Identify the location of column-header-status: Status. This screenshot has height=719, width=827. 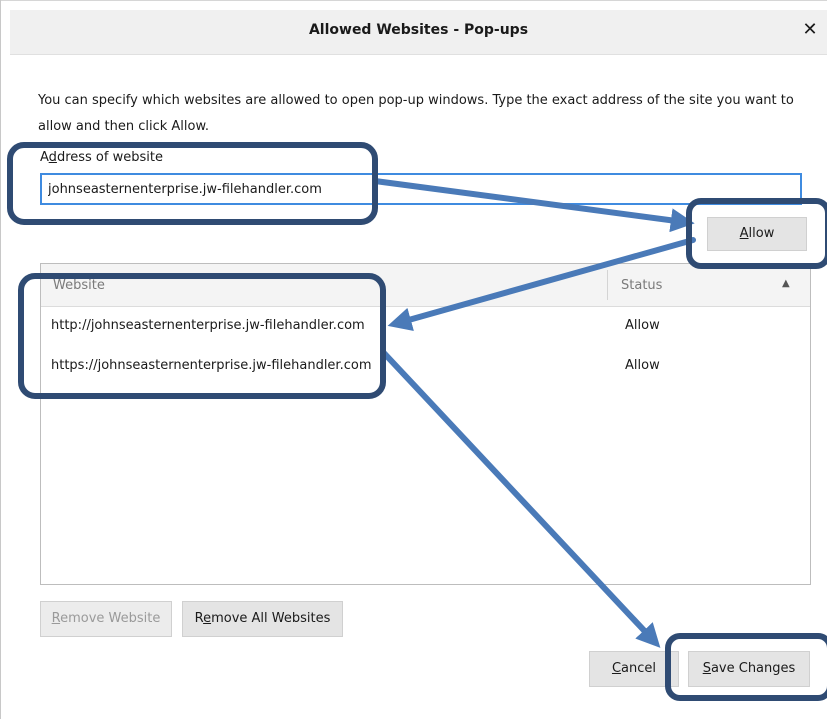
(641, 285).